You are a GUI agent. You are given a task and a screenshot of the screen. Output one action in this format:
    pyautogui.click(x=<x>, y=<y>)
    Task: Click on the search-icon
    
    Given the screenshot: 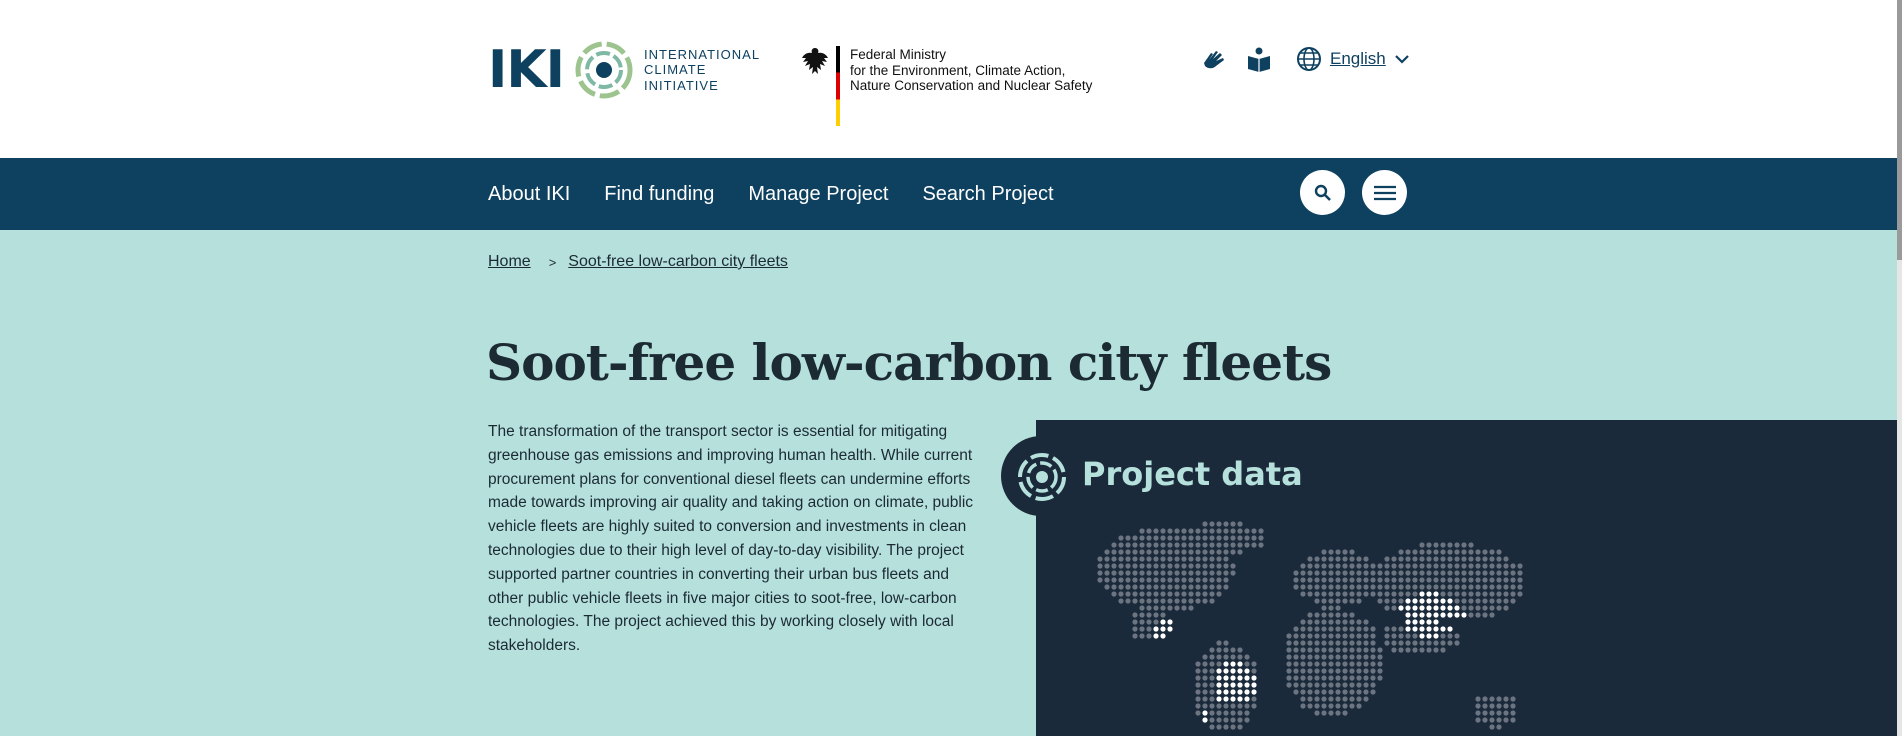 What is the action you would take?
    pyautogui.click(x=1322, y=192)
    